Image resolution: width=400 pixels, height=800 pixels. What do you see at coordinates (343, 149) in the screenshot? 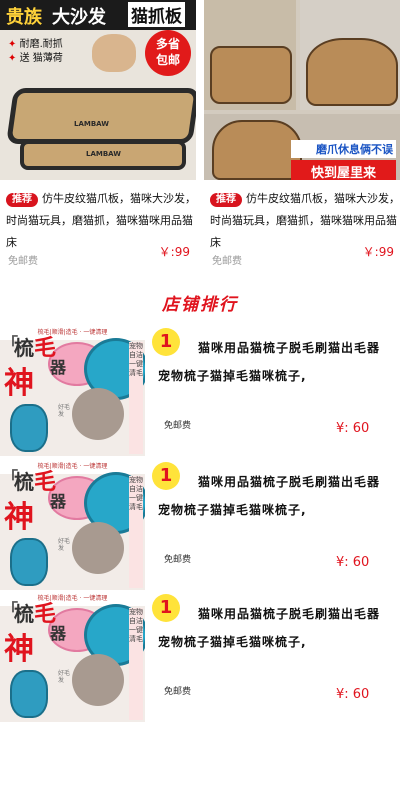
I see `promo-text: 磨爪休息俩不误` at bounding box center [343, 149].